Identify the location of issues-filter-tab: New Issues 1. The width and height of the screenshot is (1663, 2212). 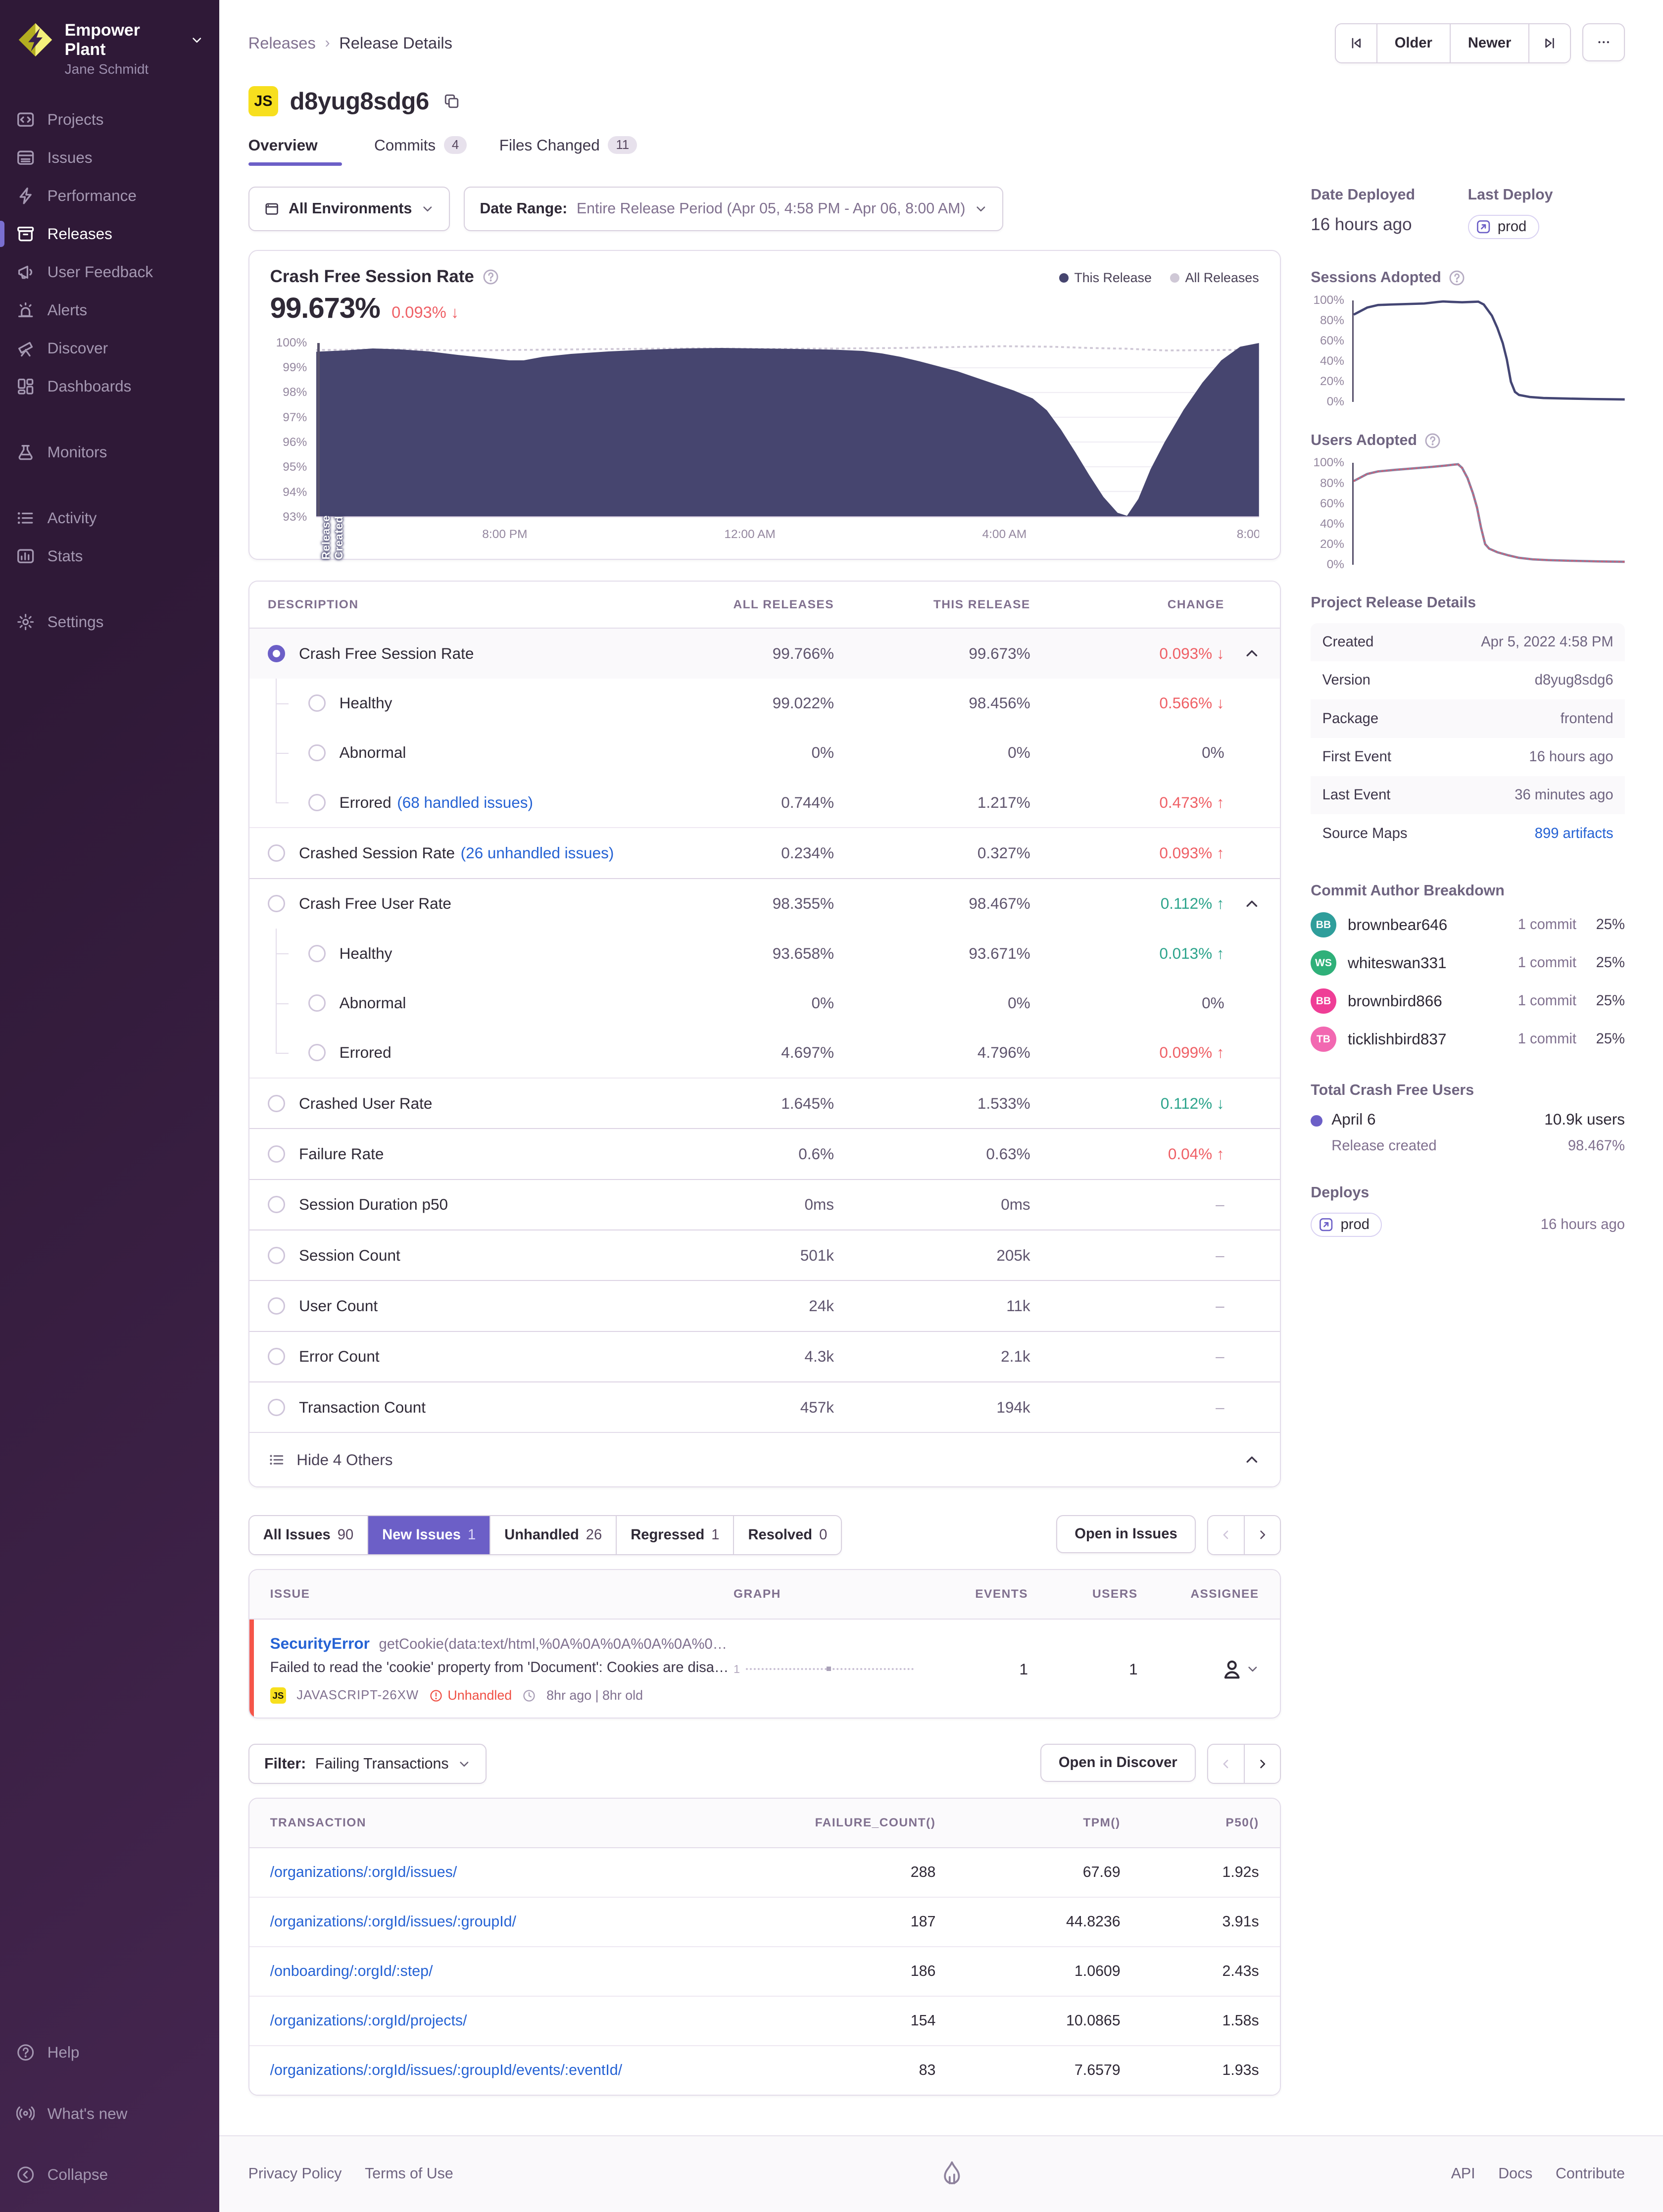
(428, 1535).